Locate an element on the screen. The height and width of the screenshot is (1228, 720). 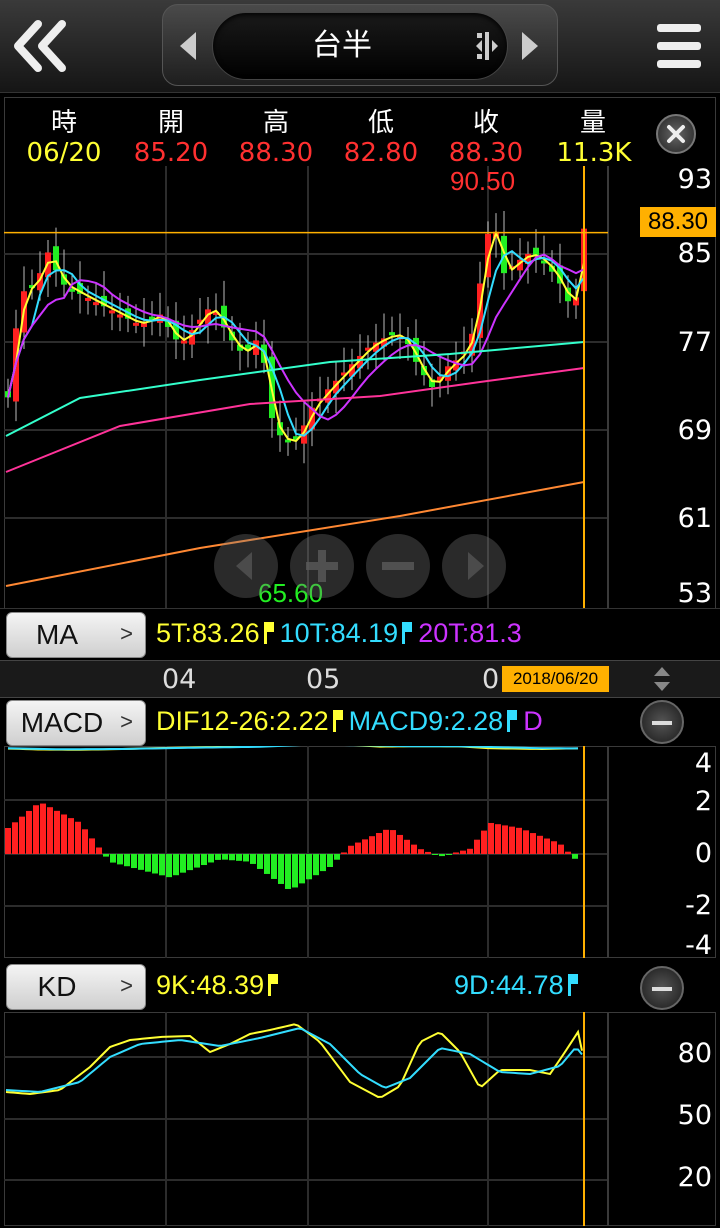
macd-indicator-button: MACD > is located at coordinates (76, 723).